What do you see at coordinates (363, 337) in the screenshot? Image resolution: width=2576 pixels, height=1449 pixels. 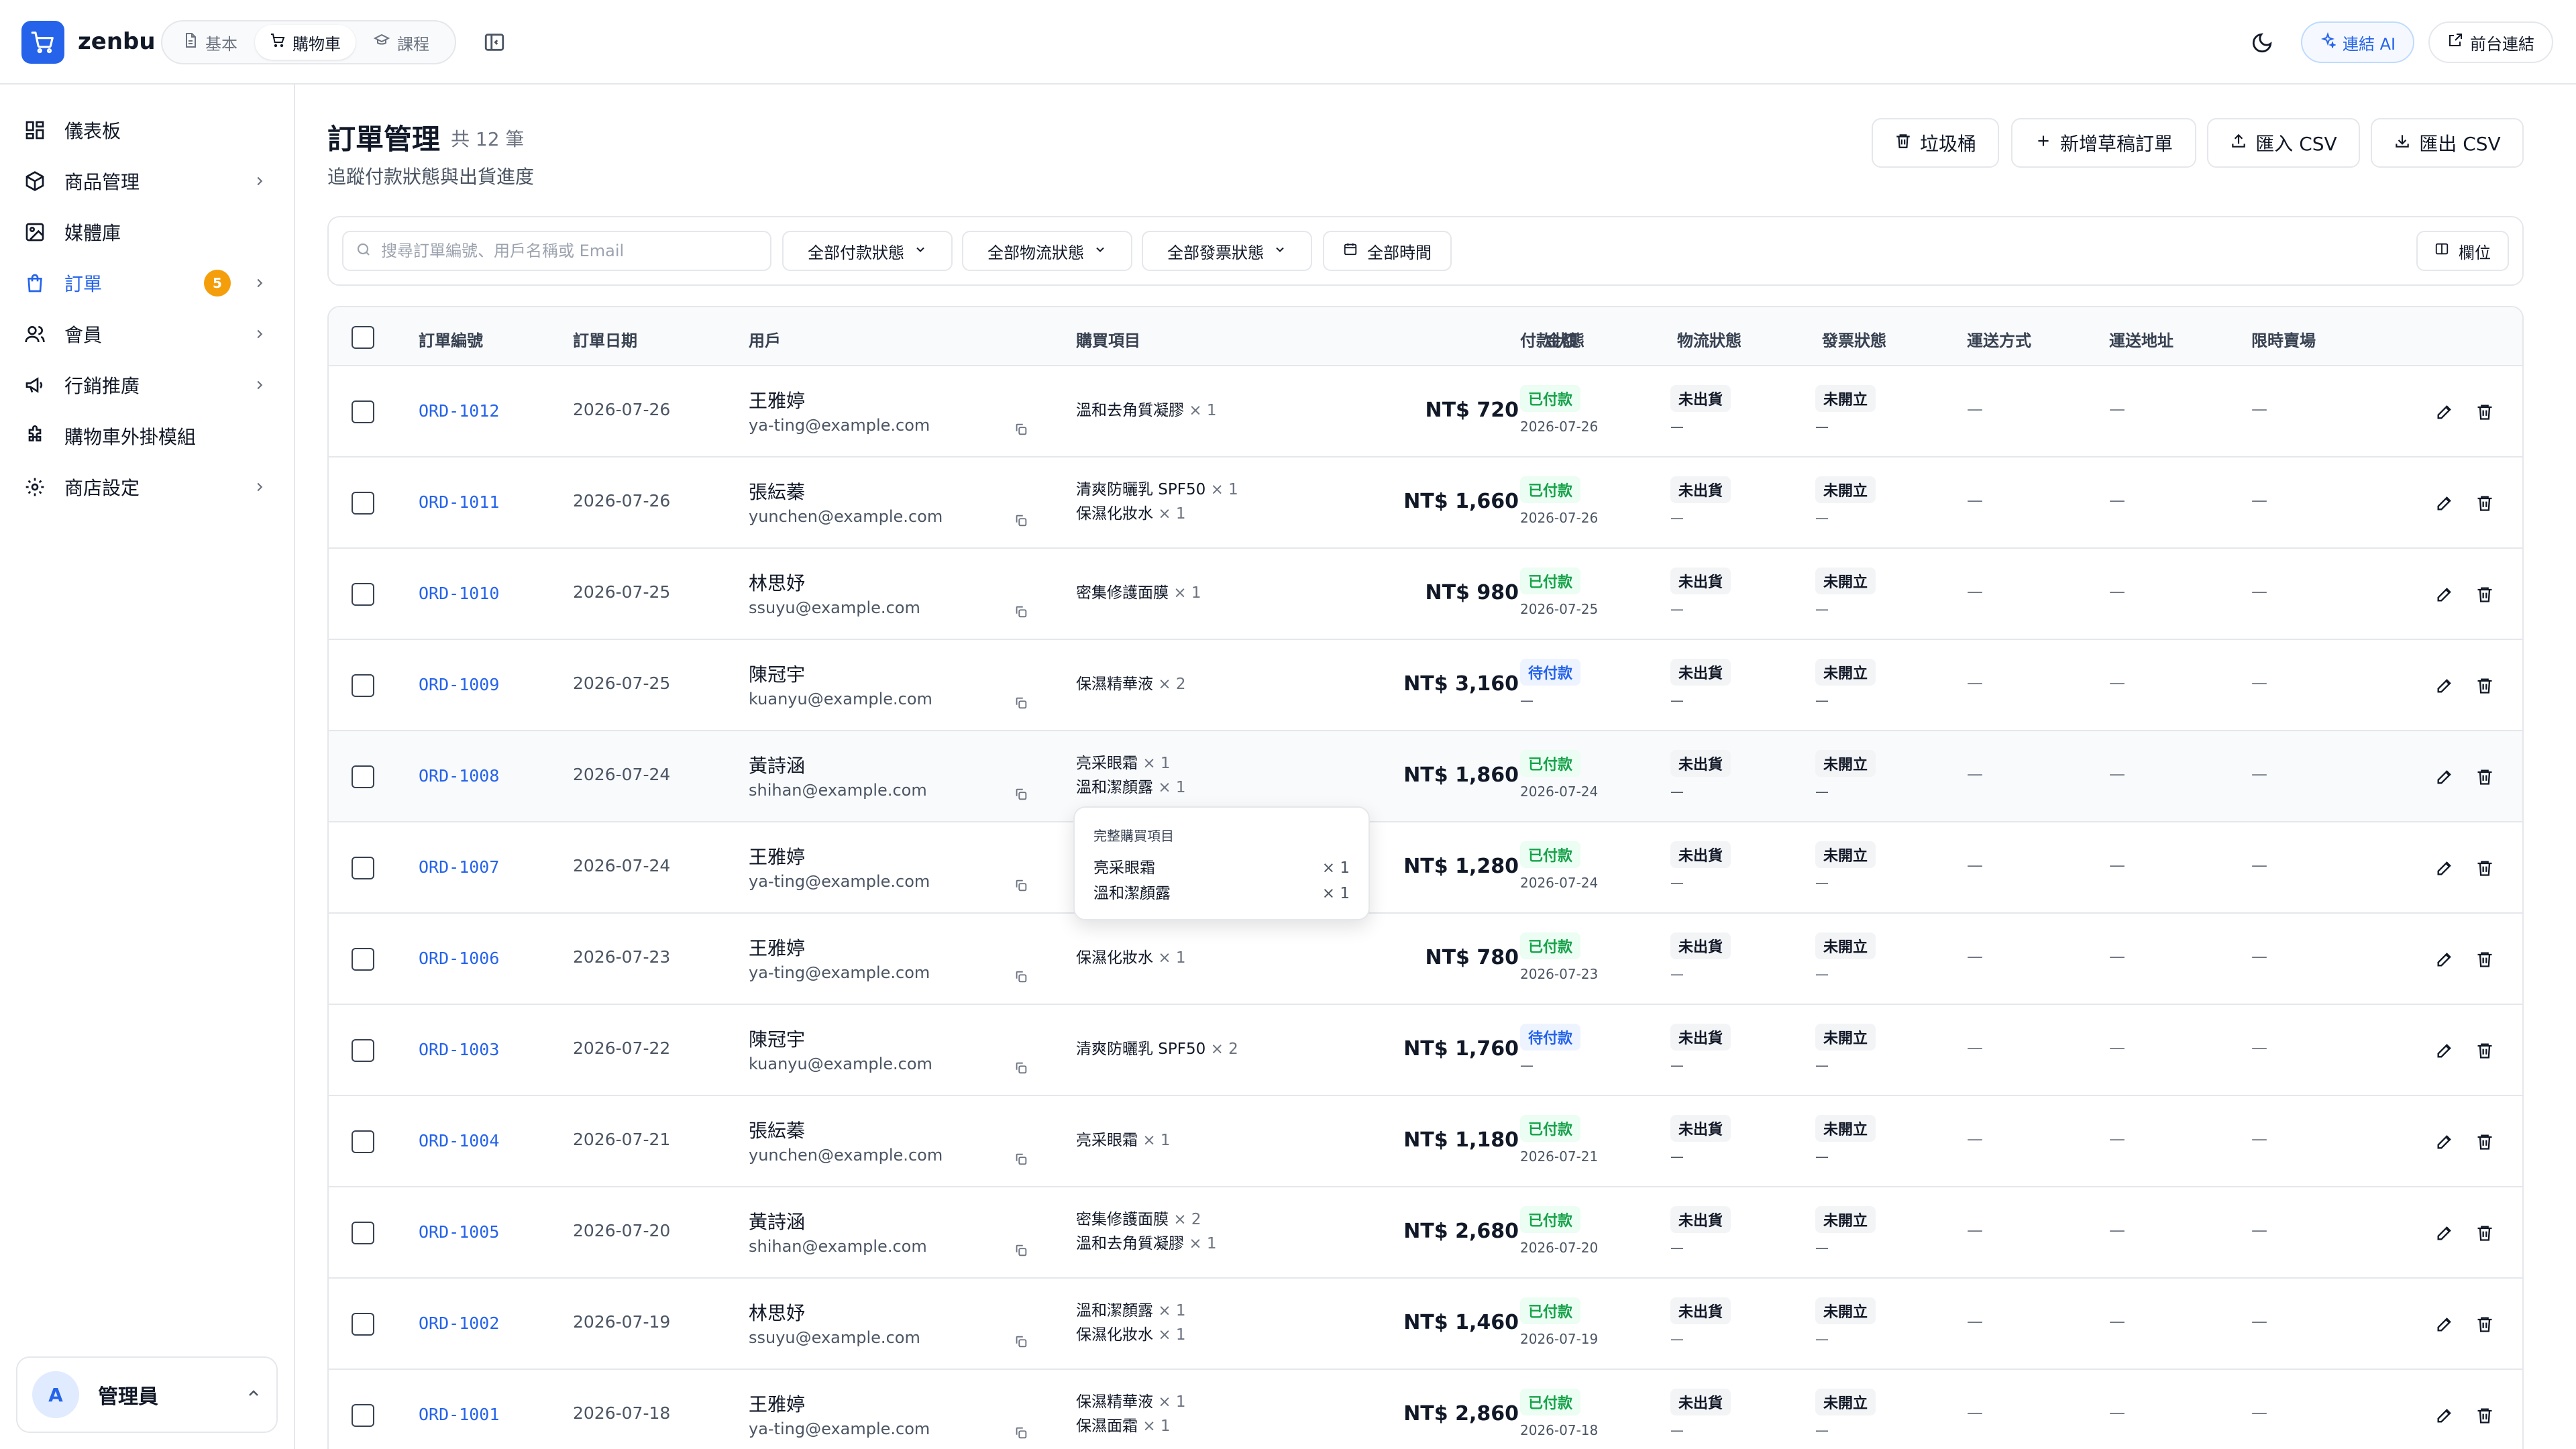 I see `select-all-checkbox` at bounding box center [363, 337].